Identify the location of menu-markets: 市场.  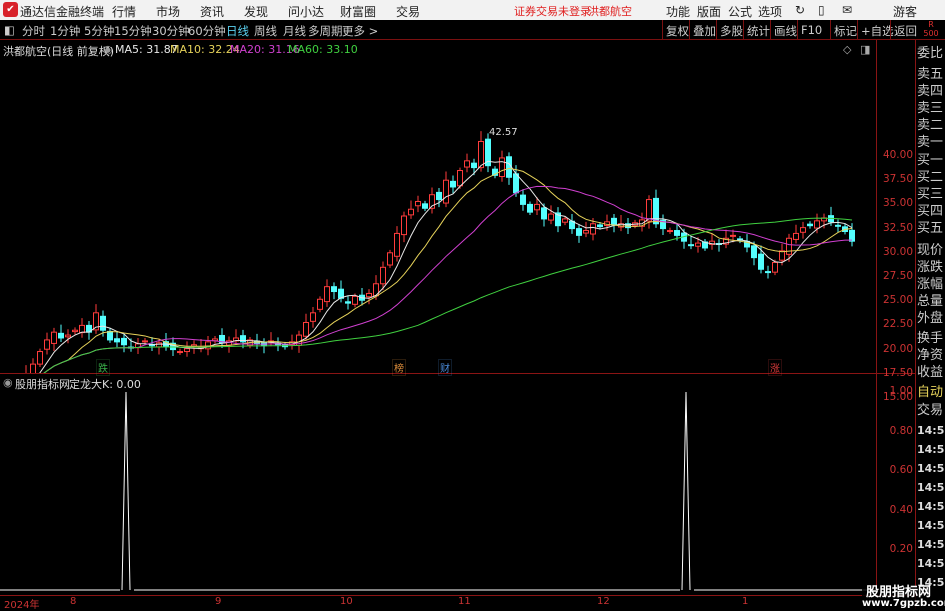
(168, 11).